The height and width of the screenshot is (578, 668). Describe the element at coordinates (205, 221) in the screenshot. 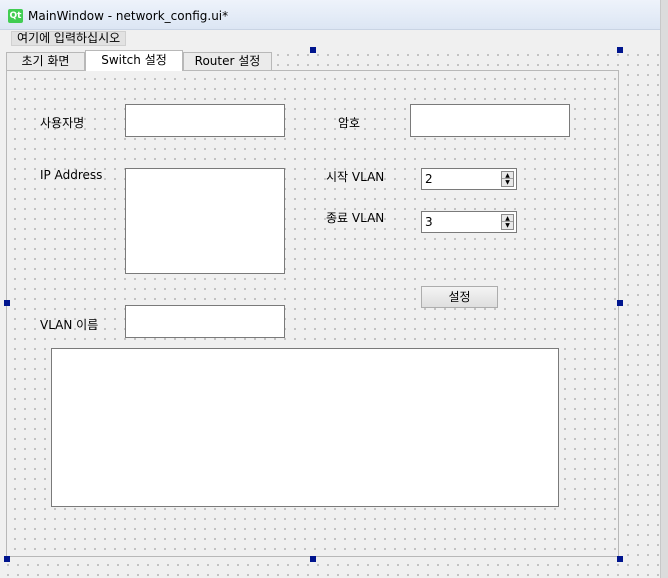

I see `ip-address-field` at that location.